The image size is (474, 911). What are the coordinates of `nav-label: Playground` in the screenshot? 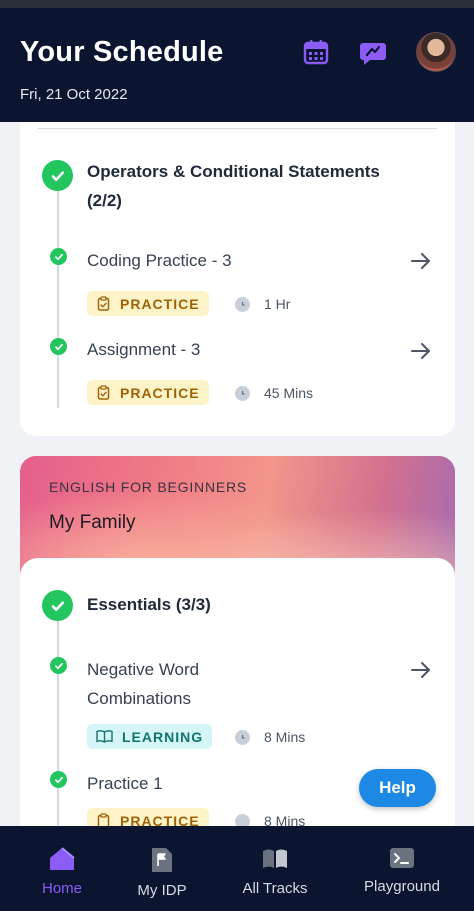 It's located at (402, 886).